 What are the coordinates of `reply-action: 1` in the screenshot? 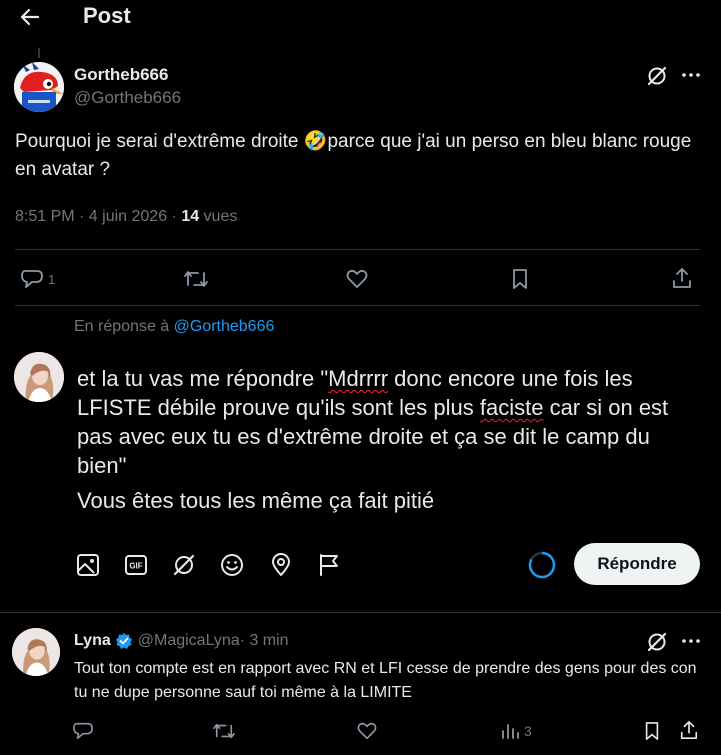 It's located at (37, 279).